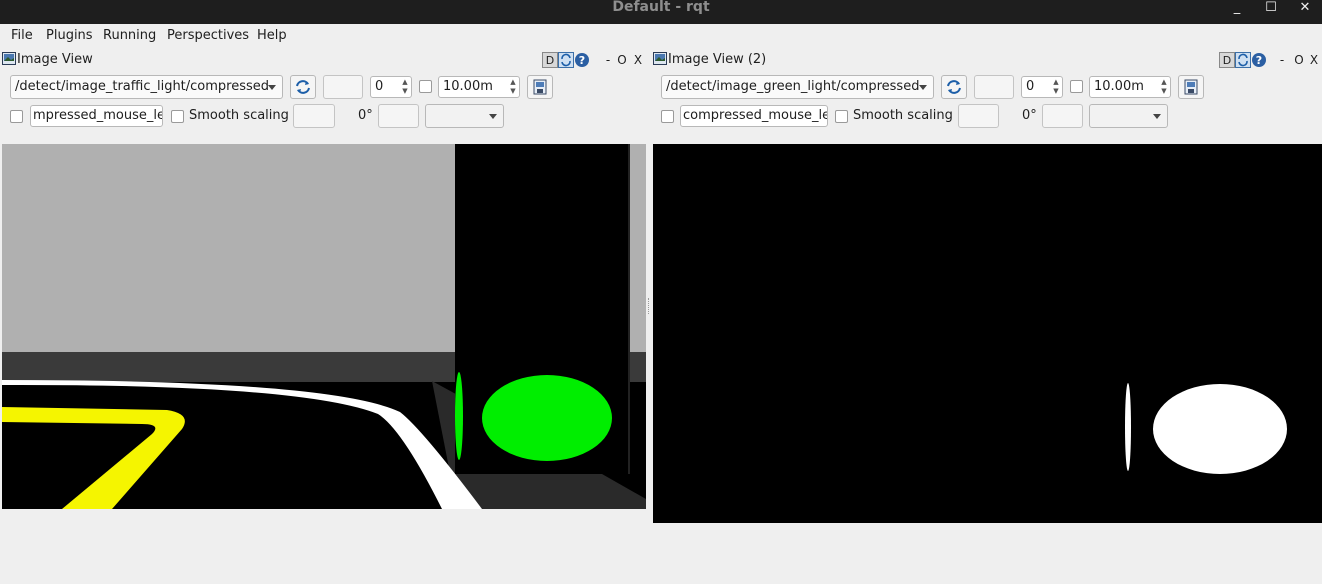  I want to click on panel-1-topic-value: /detect/image_traffic_light/compressed, so click(142, 86).